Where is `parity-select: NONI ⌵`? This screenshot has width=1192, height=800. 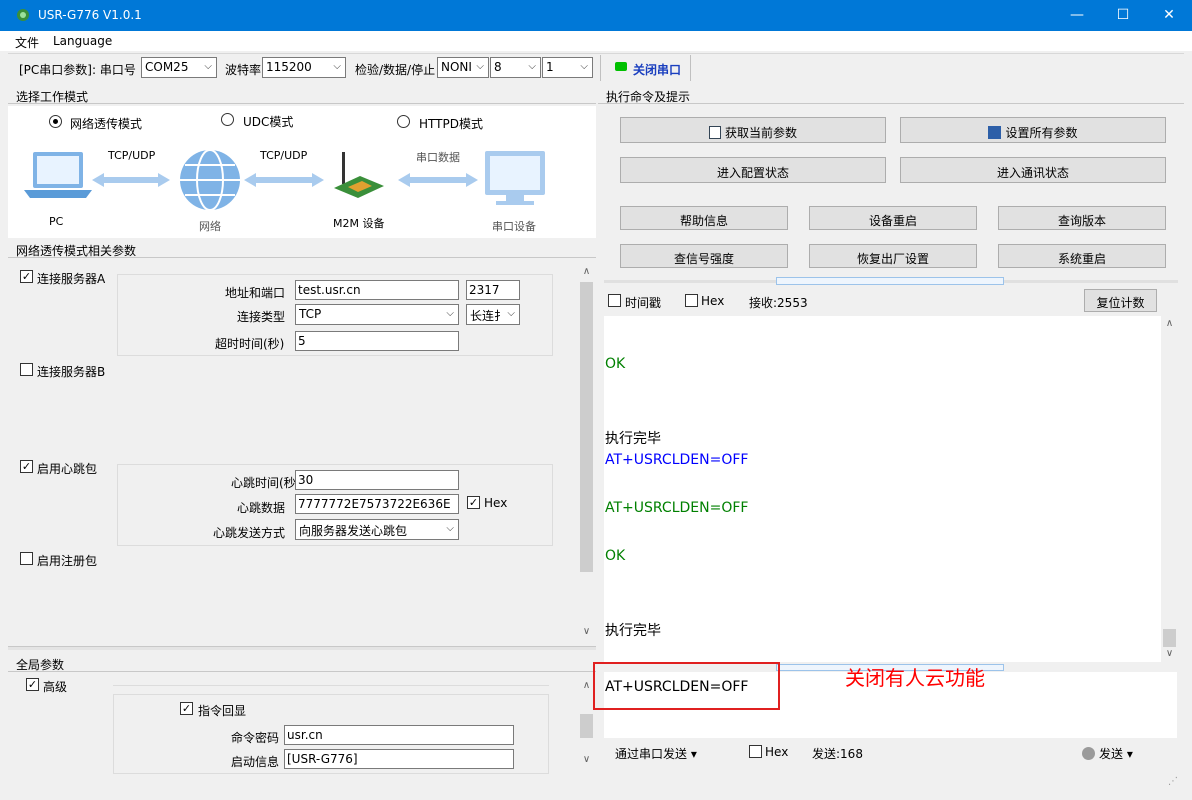
parity-select: NONI ⌵ is located at coordinates (463, 67).